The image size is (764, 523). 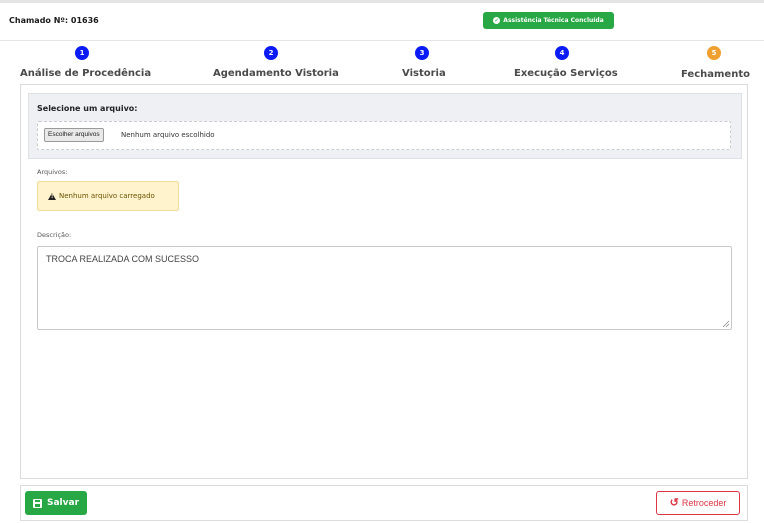 What do you see at coordinates (384, 288) in the screenshot?
I see `description-textarea: TROCA REALIZADA COM SUCESSO` at bounding box center [384, 288].